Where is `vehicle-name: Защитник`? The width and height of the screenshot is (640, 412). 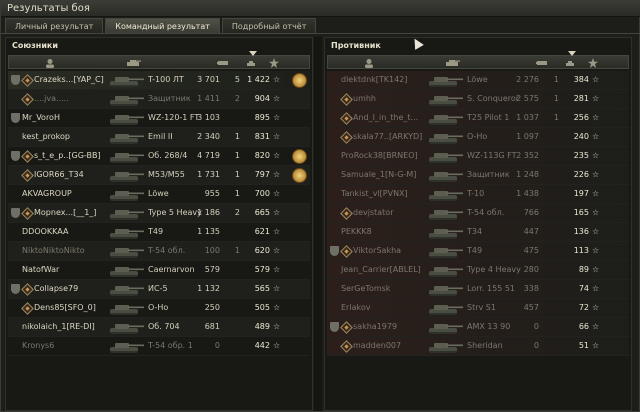
vehicle-name: Защитник is located at coordinates (488, 174).